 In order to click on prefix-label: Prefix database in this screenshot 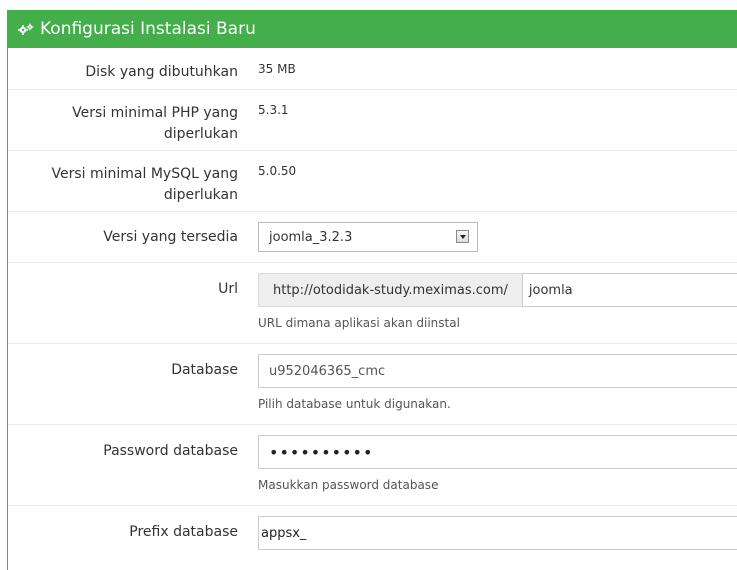, I will do `click(183, 532)`.